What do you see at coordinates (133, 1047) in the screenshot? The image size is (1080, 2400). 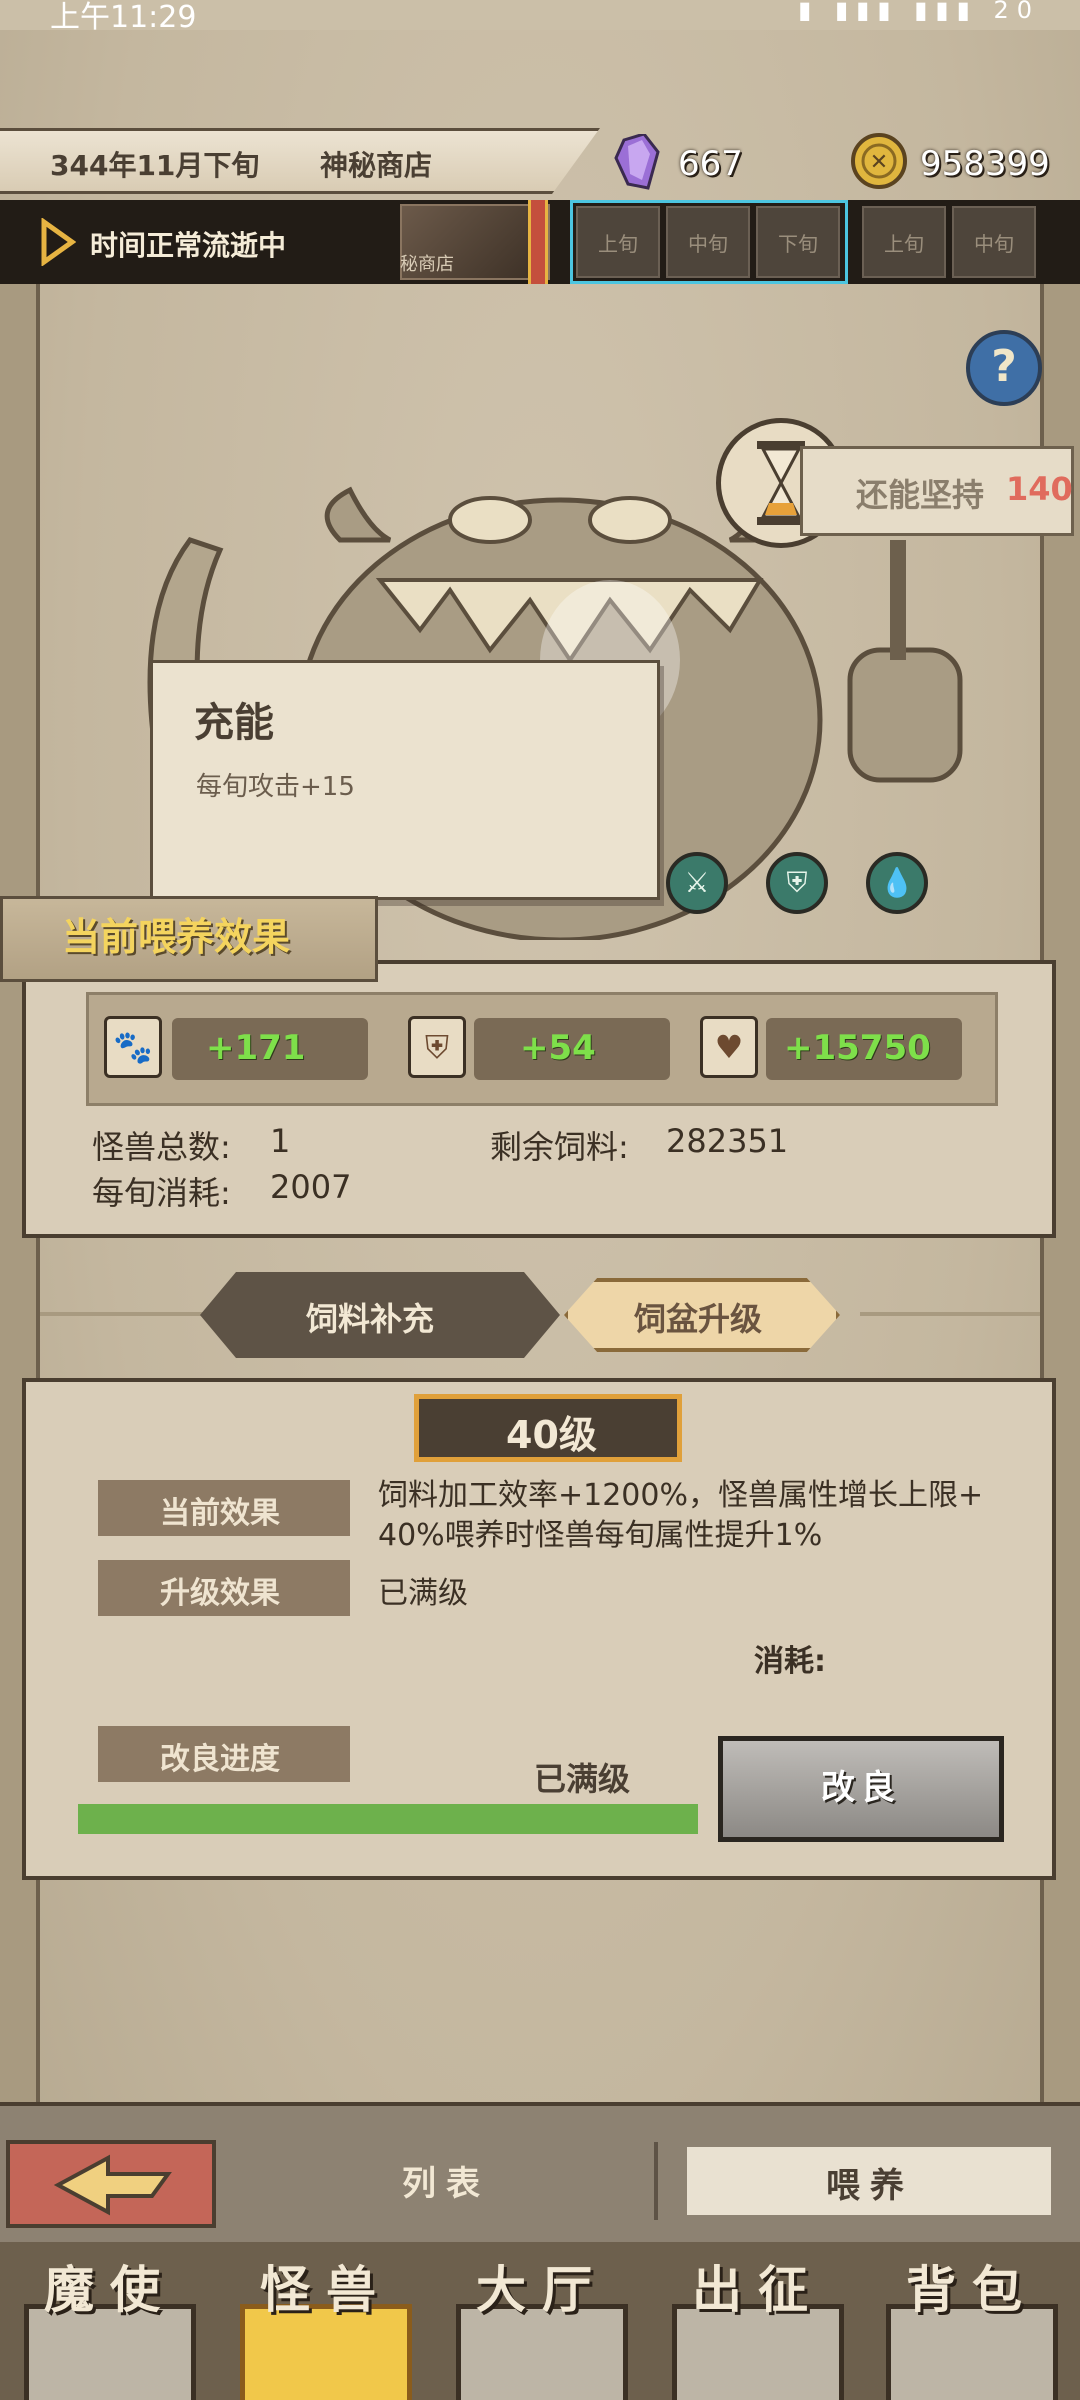 I see `paw-icon: 🐾` at bounding box center [133, 1047].